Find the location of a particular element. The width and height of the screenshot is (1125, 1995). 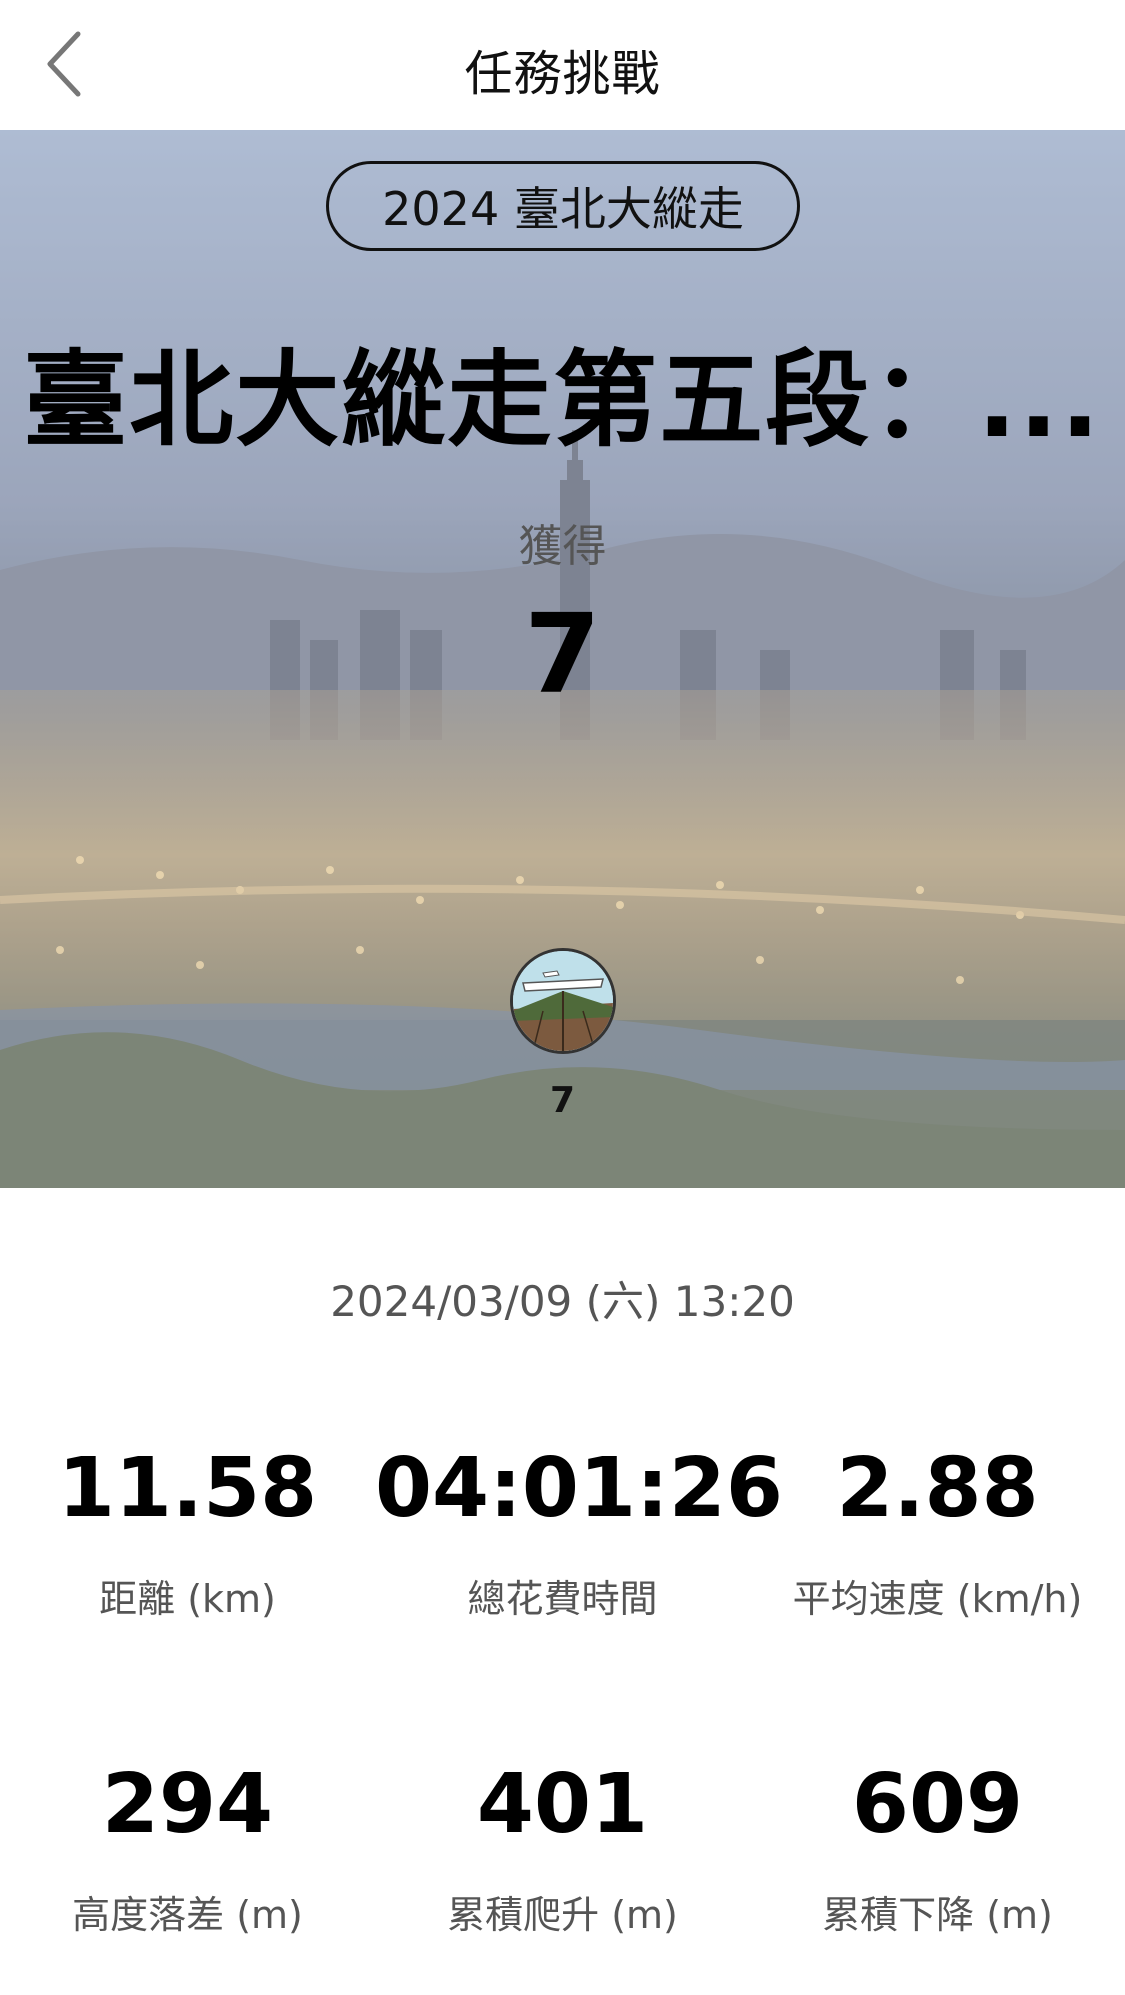

top-navigation-bar: 任務挑戰 is located at coordinates (562, 65).